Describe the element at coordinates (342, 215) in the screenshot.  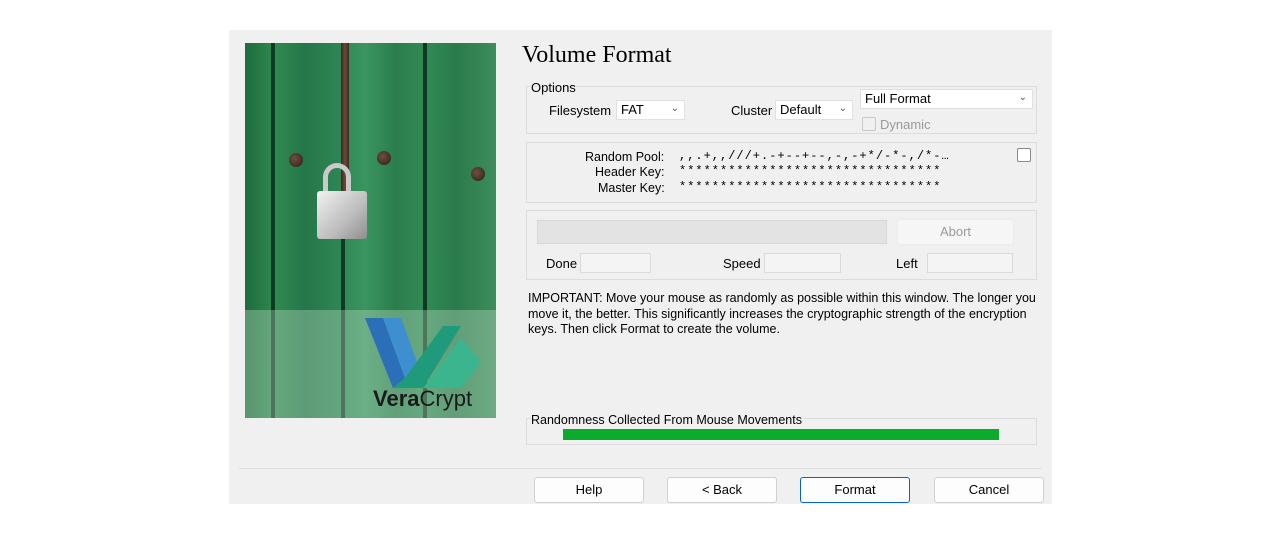
I see `padlock-icon` at that location.